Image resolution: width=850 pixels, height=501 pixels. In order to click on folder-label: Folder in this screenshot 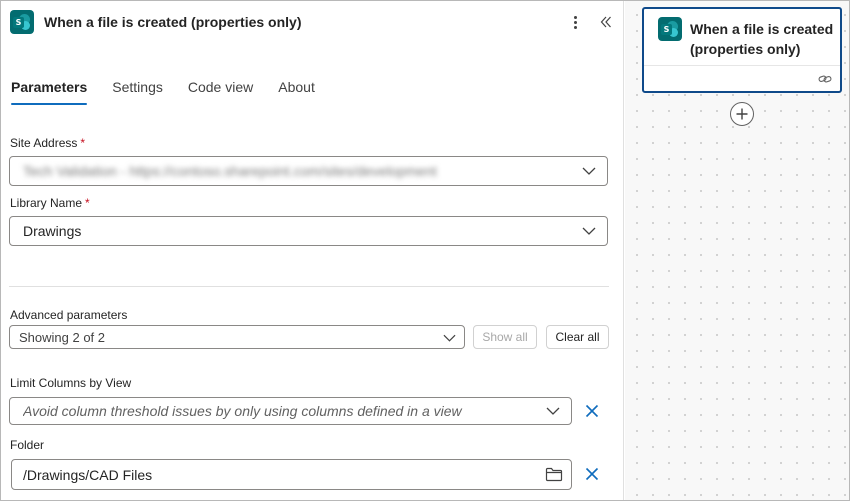, I will do `click(27, 445)`.